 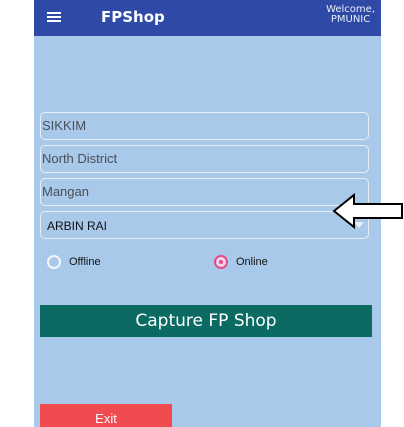 I want to click on name-dropdown: ARBIN RAI, so click(x=204, y=225).